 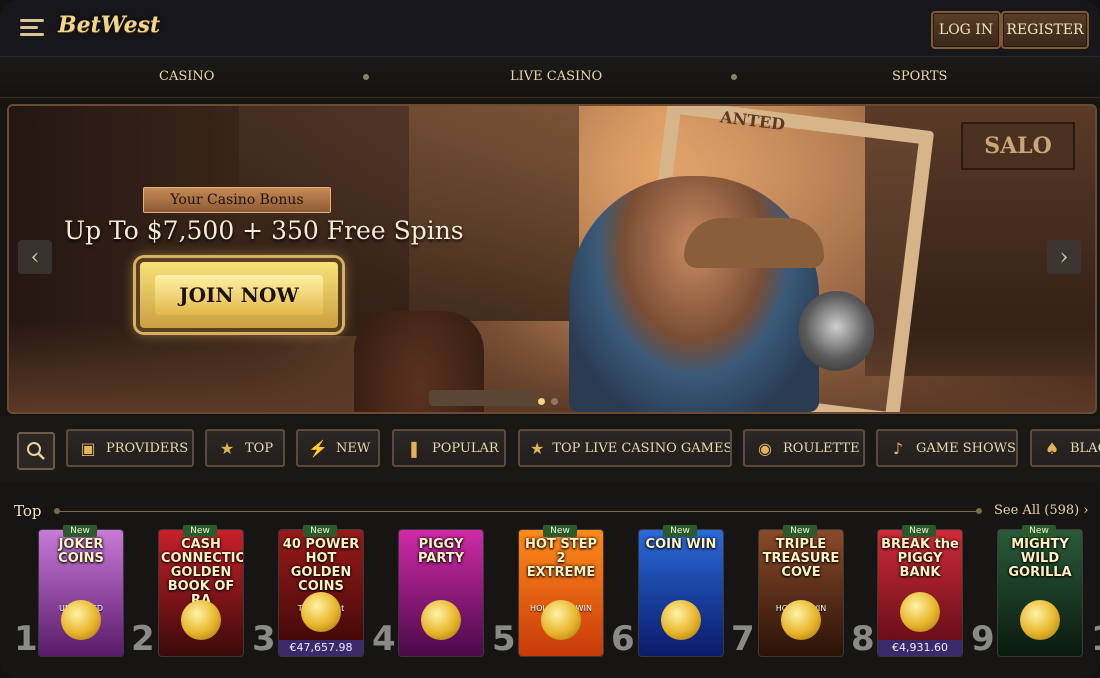 What do you see at coordinates (202, 572) in the screenshot?
I see `game-title: CASH CONNECTION GOLDEN BOOK OF RA` at bounding box center [202, 572].